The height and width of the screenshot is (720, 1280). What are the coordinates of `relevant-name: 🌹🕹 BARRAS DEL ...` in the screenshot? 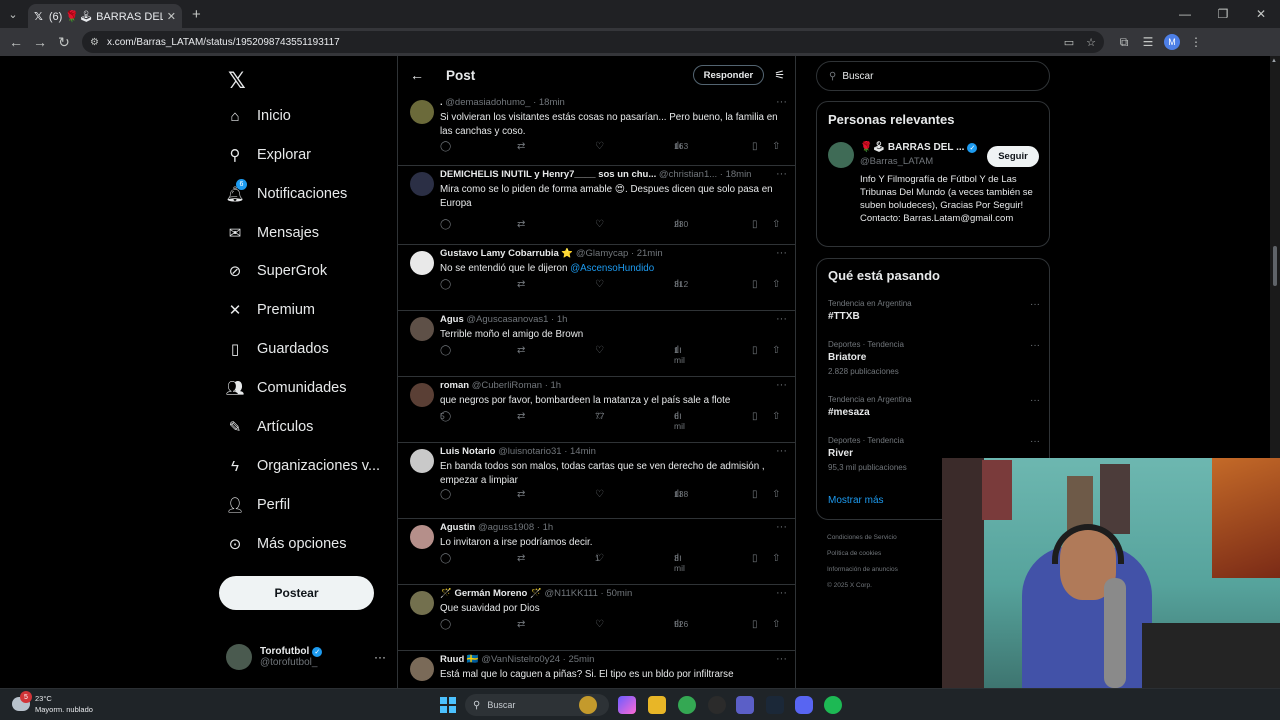 It's located at (912, 147).